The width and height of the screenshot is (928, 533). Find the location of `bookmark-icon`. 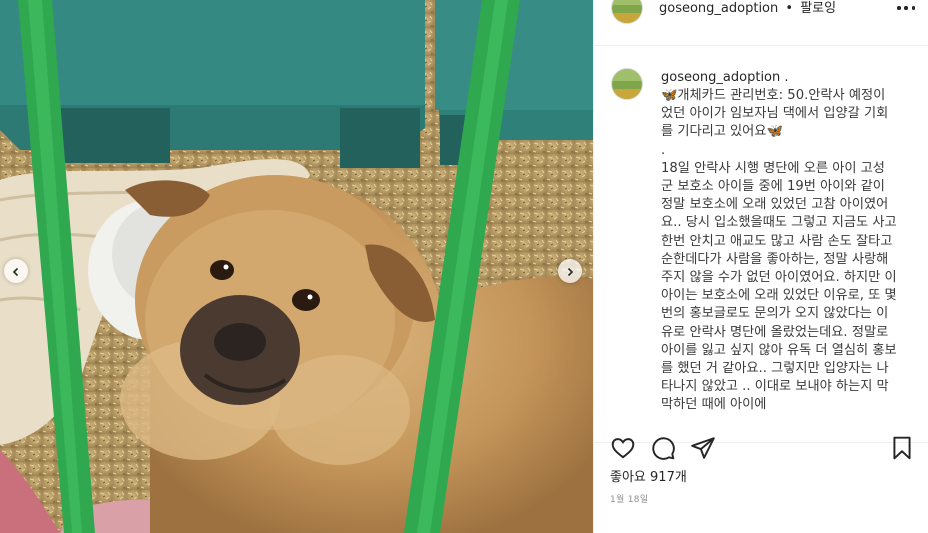

bookmark-icon is located at coordinates (902, 448).